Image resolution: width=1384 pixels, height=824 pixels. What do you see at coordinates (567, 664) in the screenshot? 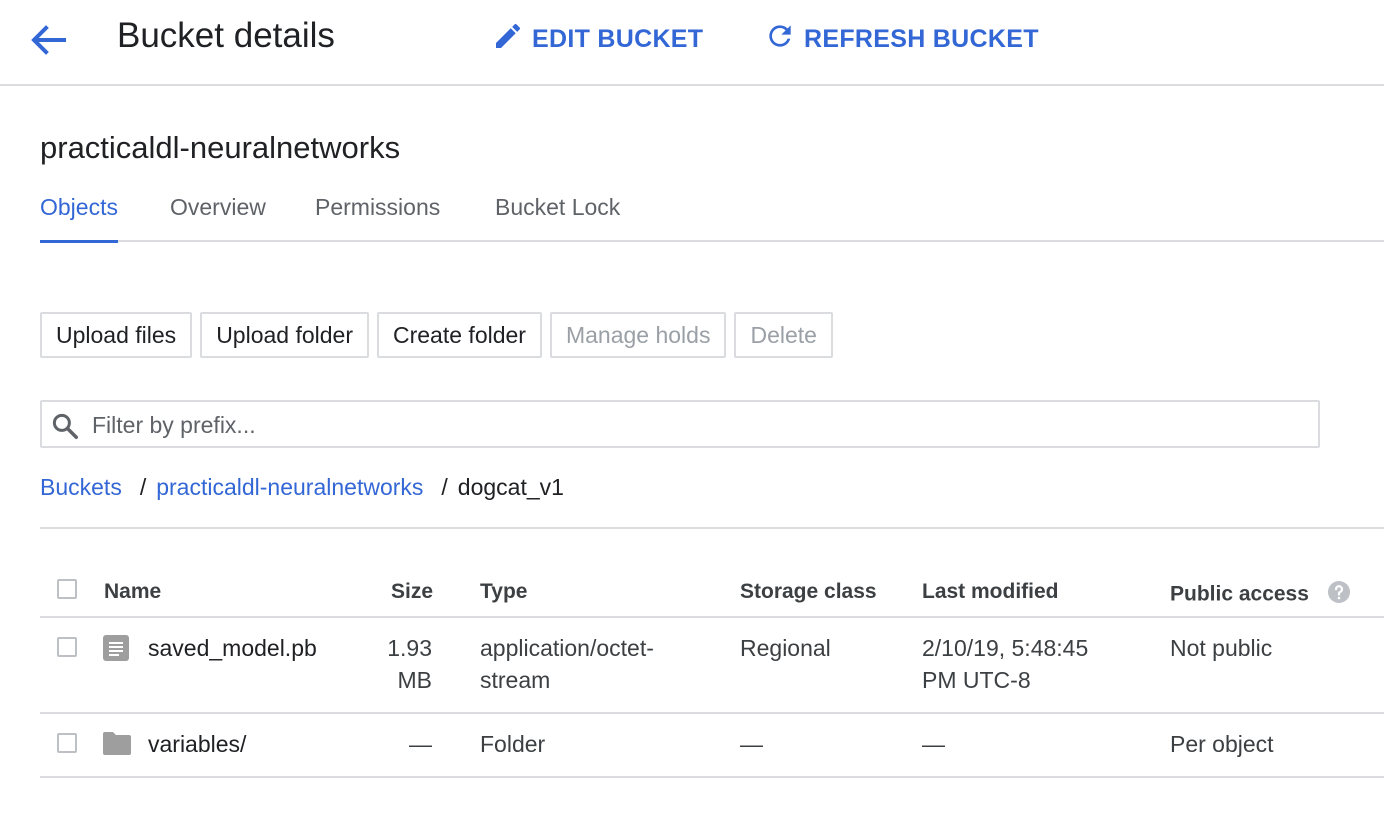
I see `type-value: application/octet- stream` at bounding box center [567, 664].